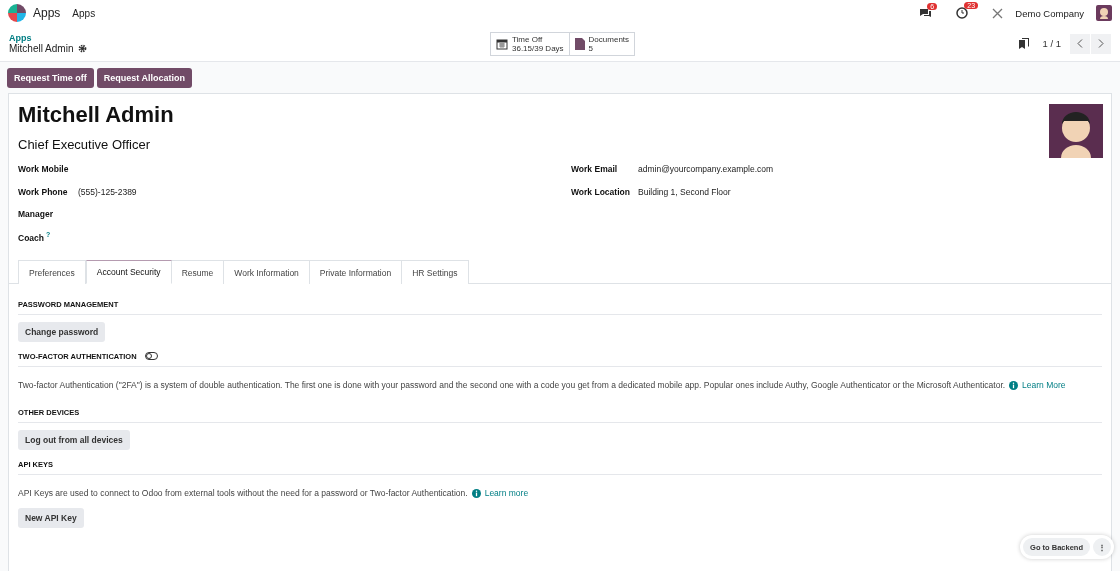  I want to click on tab: Account Security, so click(128, 272).